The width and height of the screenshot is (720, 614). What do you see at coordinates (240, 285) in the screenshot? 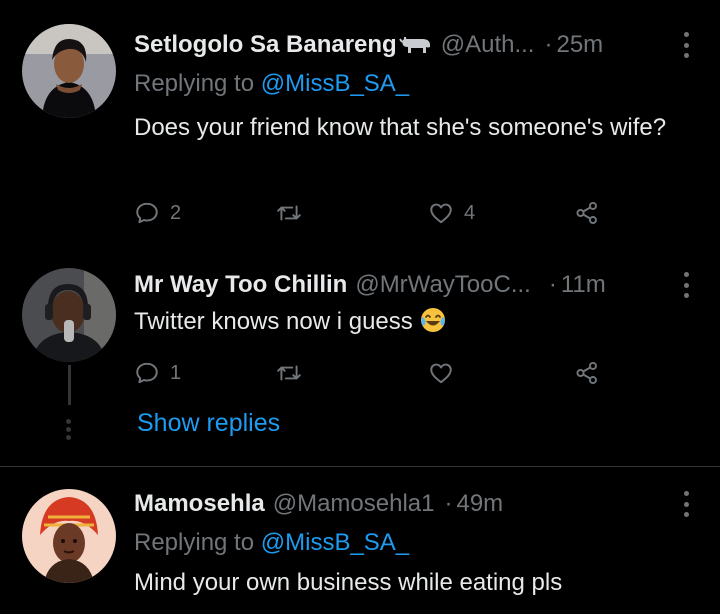
I see `display-name: Mr Way Too Chillin` at bounding box center [240, 285].